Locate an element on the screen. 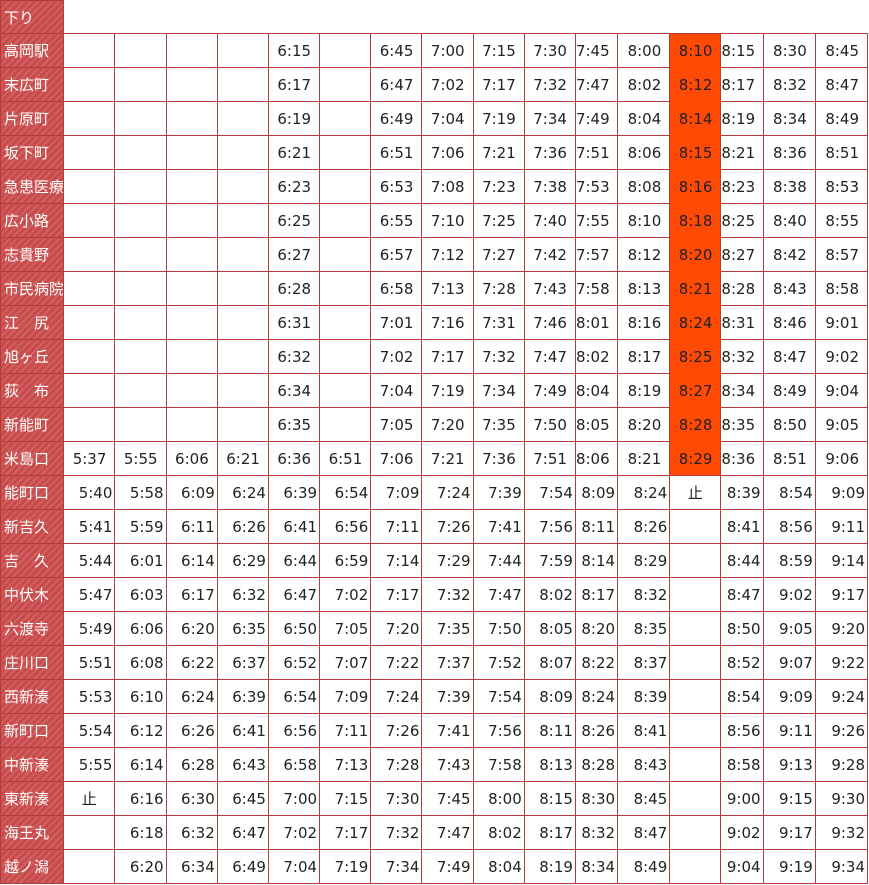 The image size is (869, 885). departure-time-cell: 8:15 is located at coordinates (695, 152).